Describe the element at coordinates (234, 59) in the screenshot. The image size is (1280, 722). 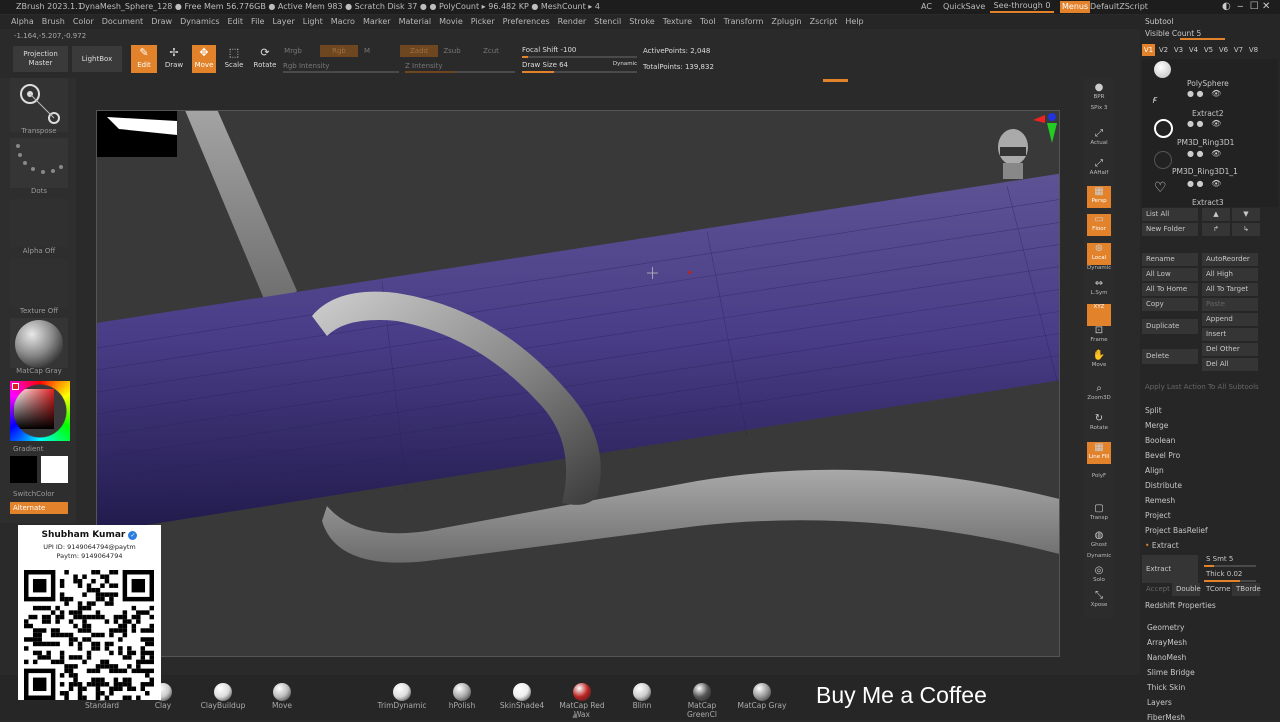
I see `scale-mode-button: ⬚ Scale` at that location.